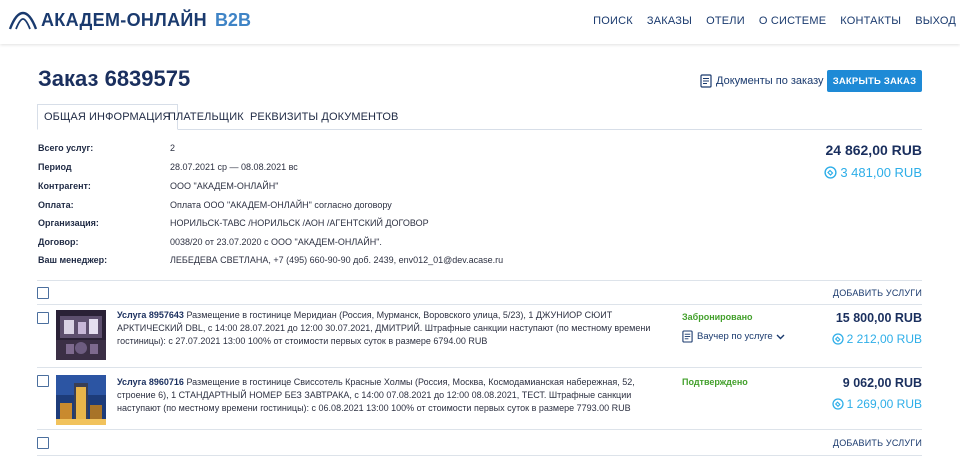 This screenshot has height=468, width=960. I want to click on select-all-checkbox-bottom, so click(43, 443).